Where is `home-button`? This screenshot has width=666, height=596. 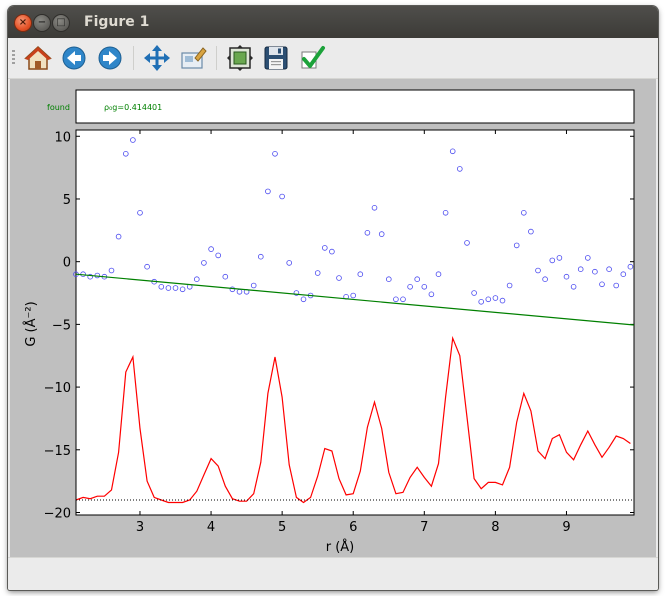 home-button is located at coordinates (38, 58).